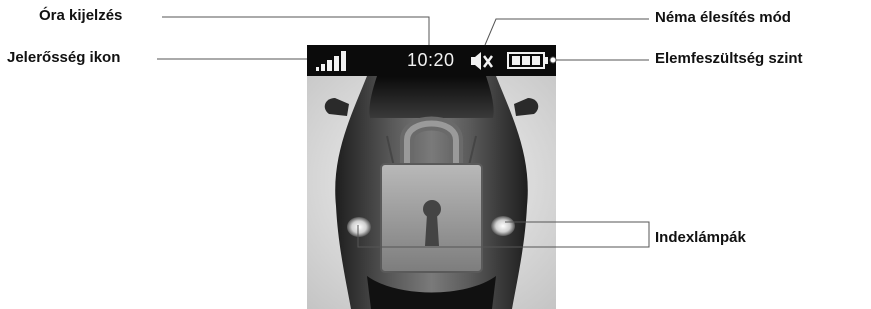 This screenshot has height=309, width=871. What do you see at coordinates (700, 237) in the screenshot?
I see `indicator-lights-label: Indexlámpák` at bounding box center [700, 237].